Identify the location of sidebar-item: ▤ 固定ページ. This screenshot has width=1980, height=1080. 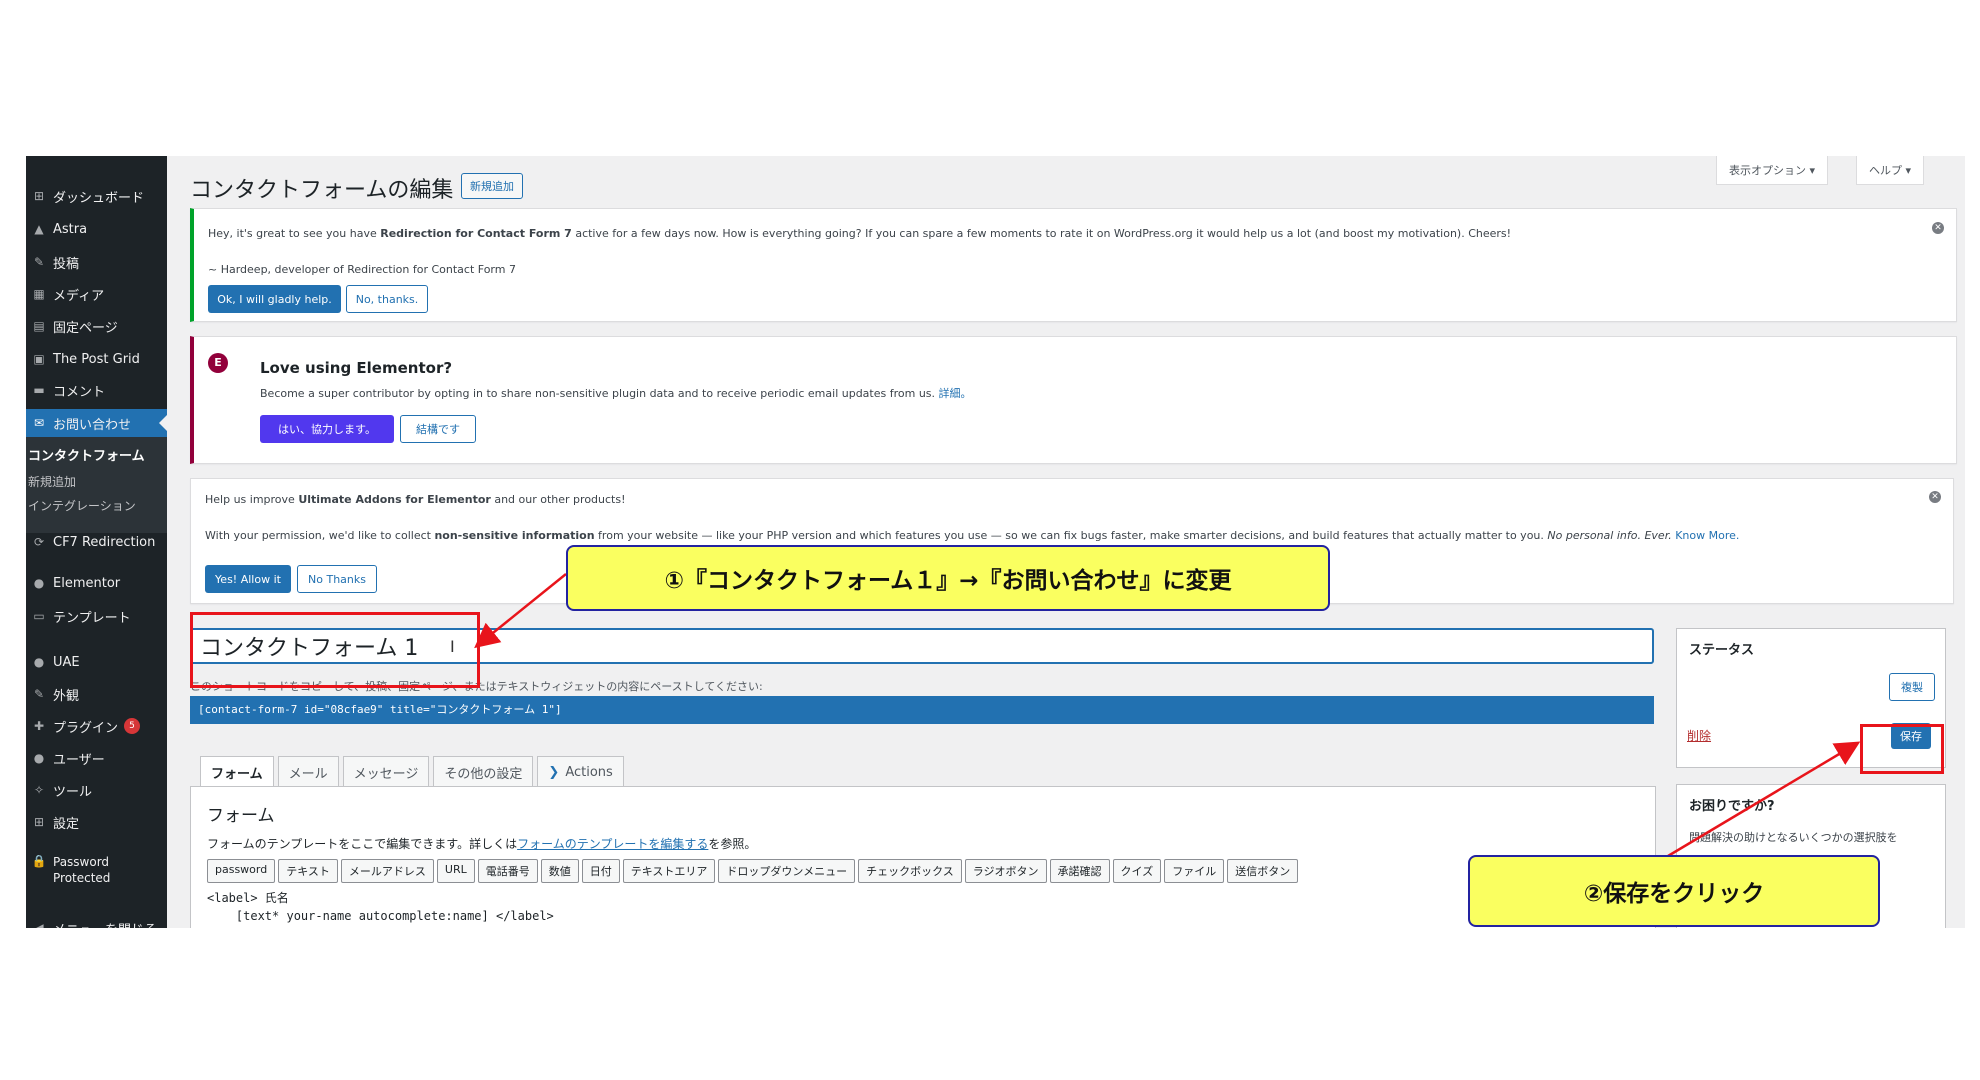
(96, 326).